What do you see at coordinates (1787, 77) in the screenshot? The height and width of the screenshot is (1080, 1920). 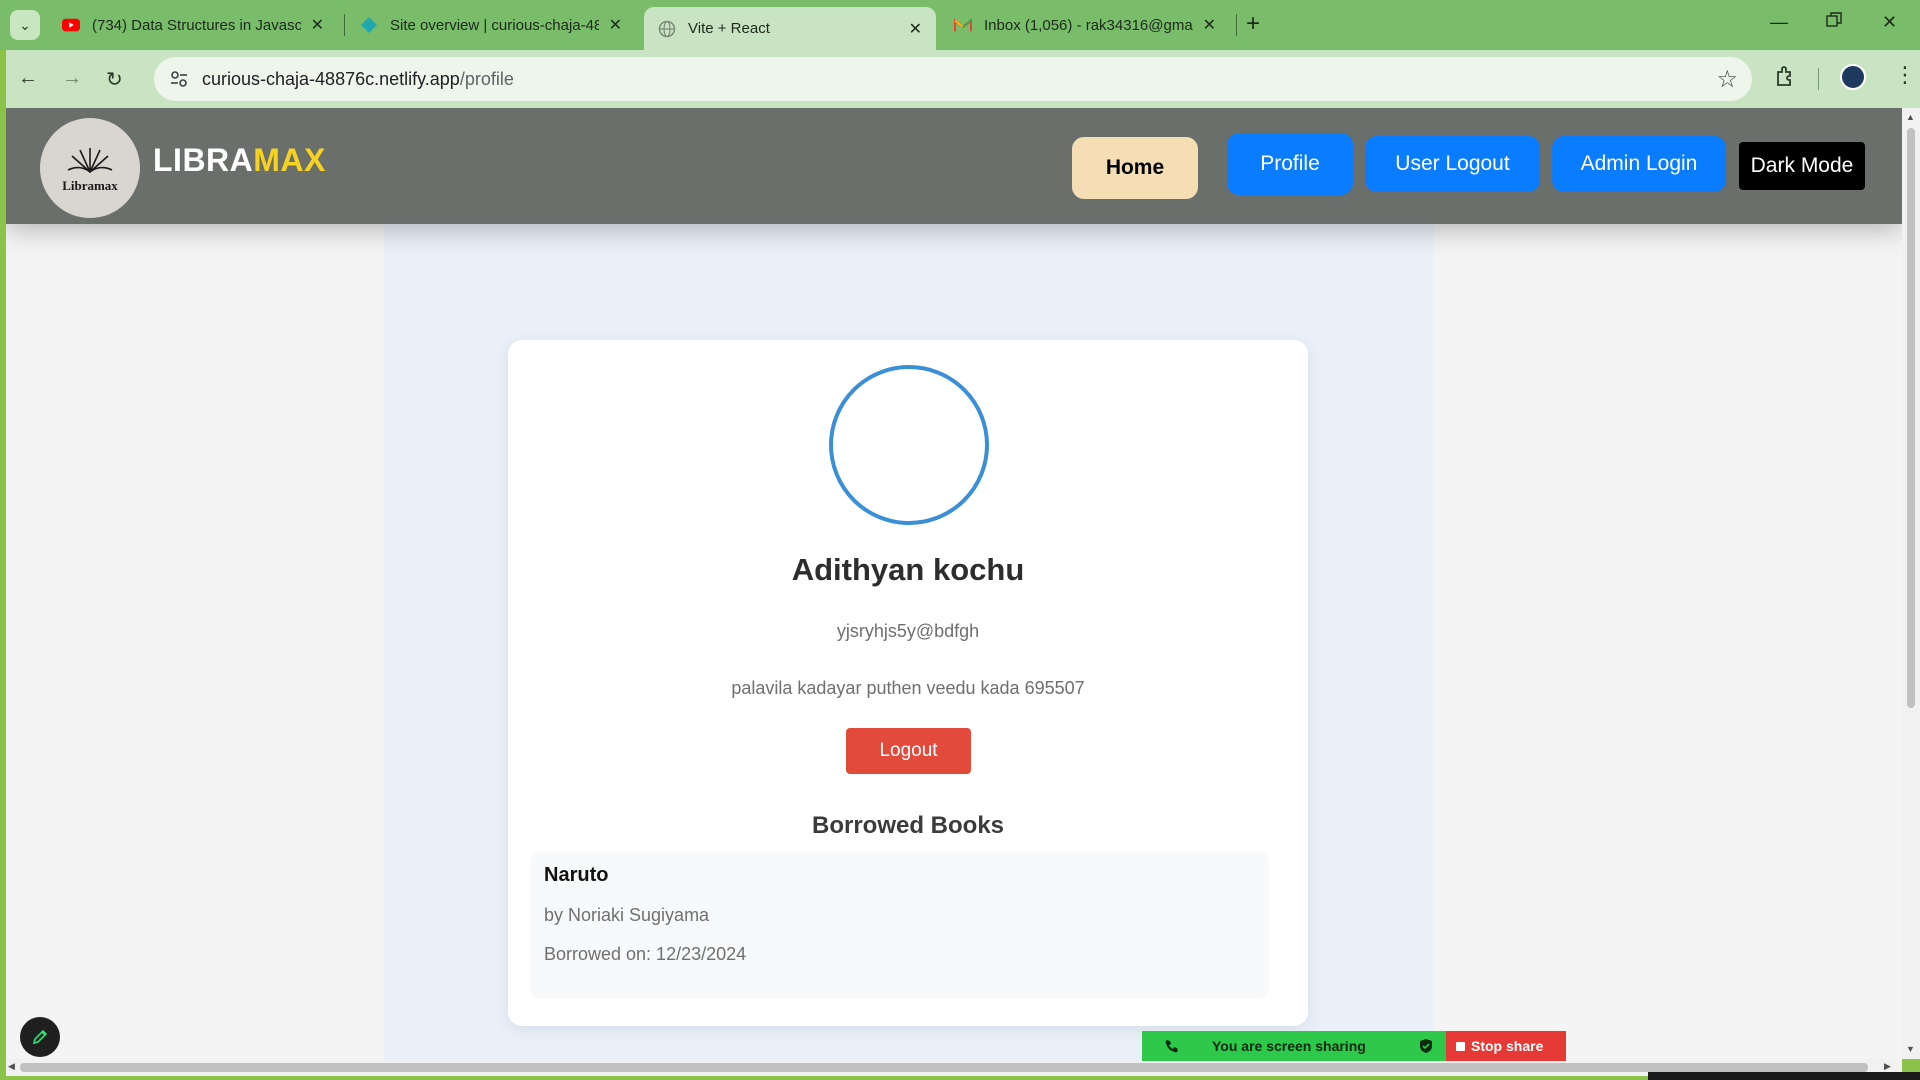 I see `extensions-puzzle-icon` at bounding box center [1787, 77].